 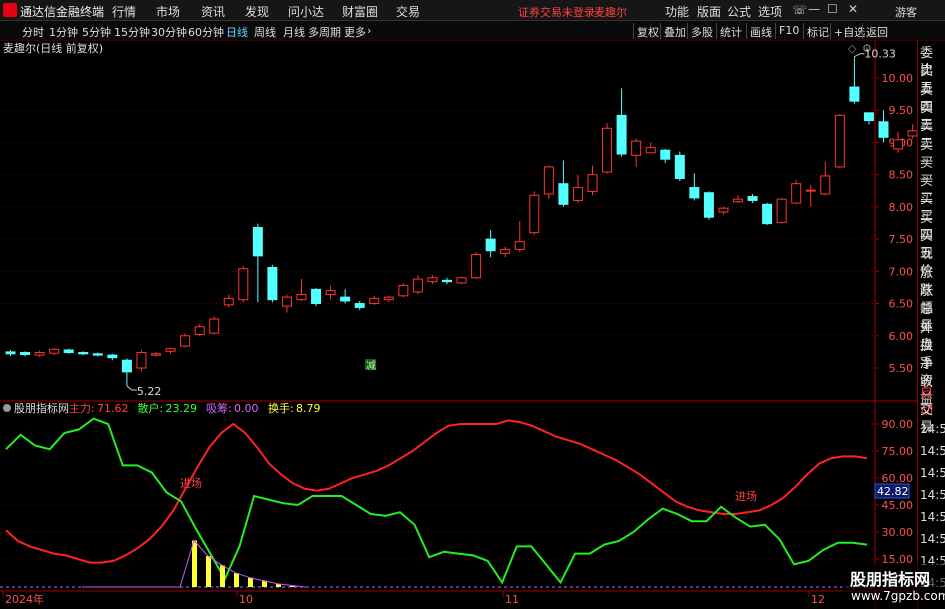 What do you see at coordinates (901, 175) in the screenshot?
I see `price-tick-label: 8.50` at bounding box center [901, 175].